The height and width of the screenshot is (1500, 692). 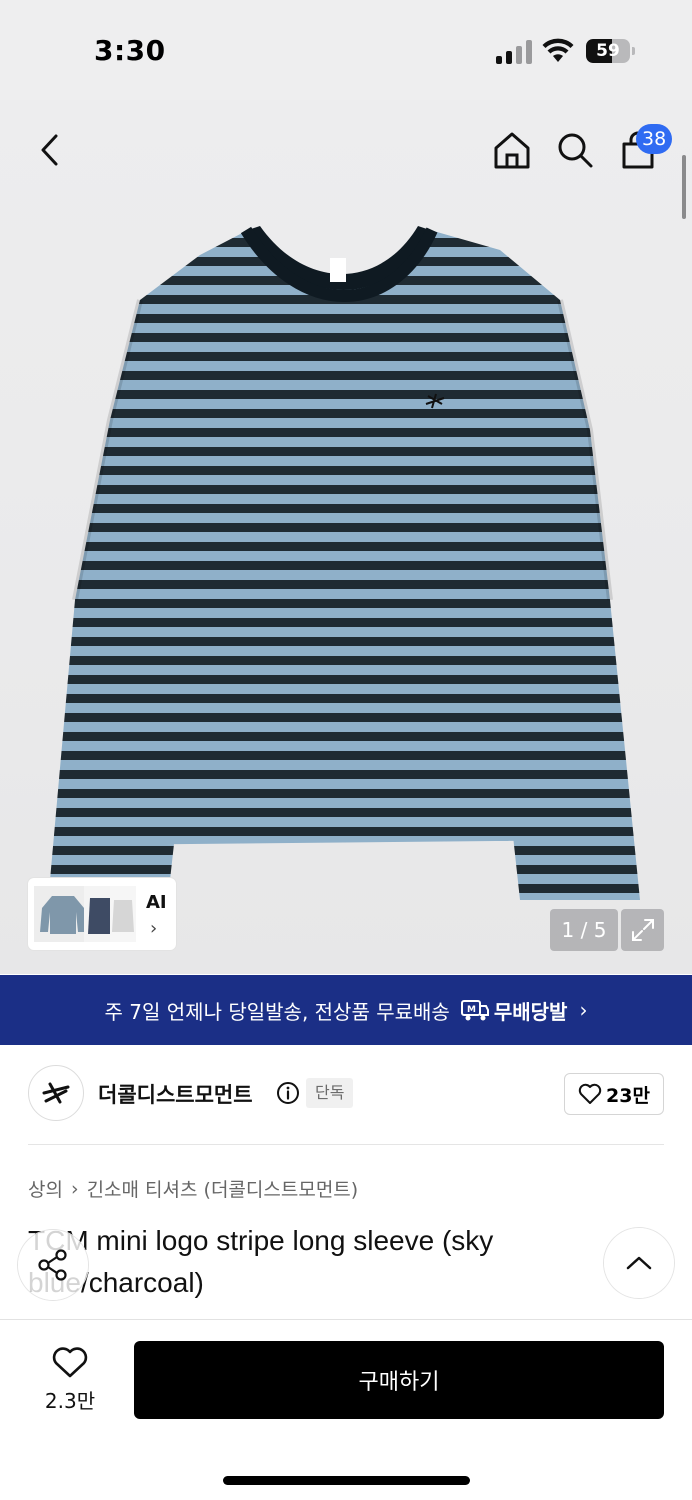 I want to click on exclusive-badge: 단독, so click(x=330, y=1093).